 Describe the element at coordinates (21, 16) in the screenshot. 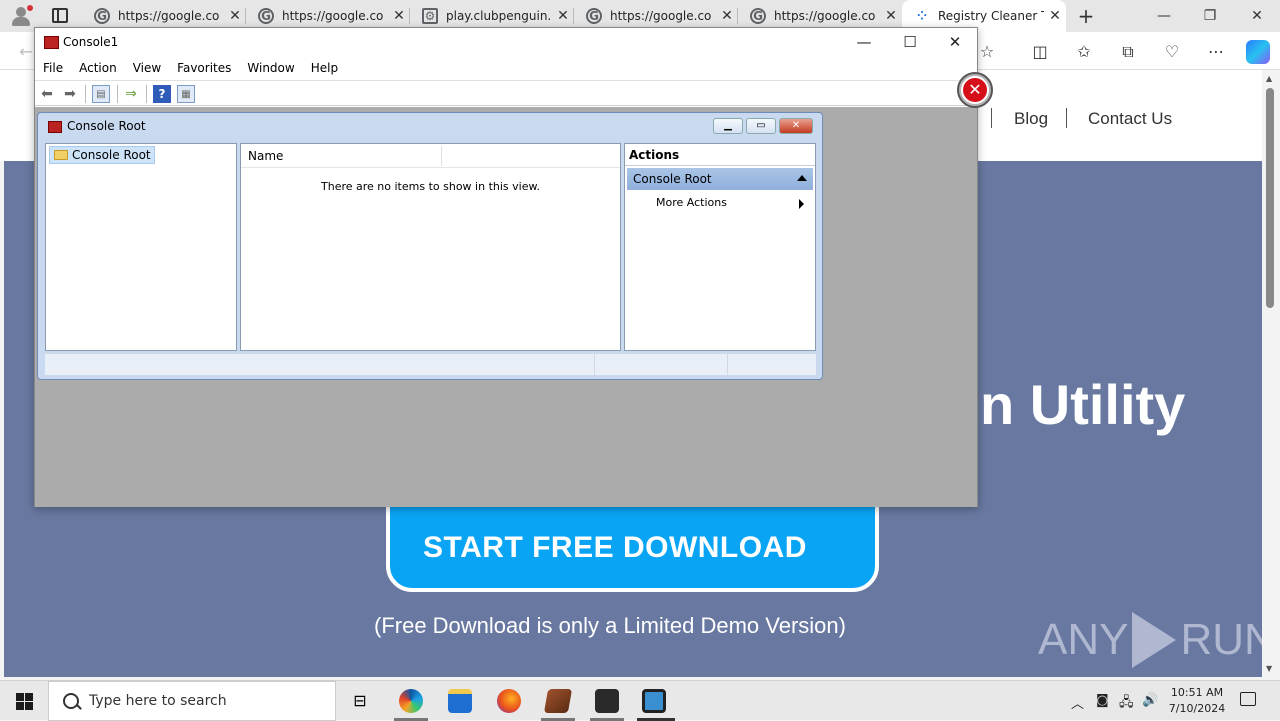

I see `profile-avatar` at that location.